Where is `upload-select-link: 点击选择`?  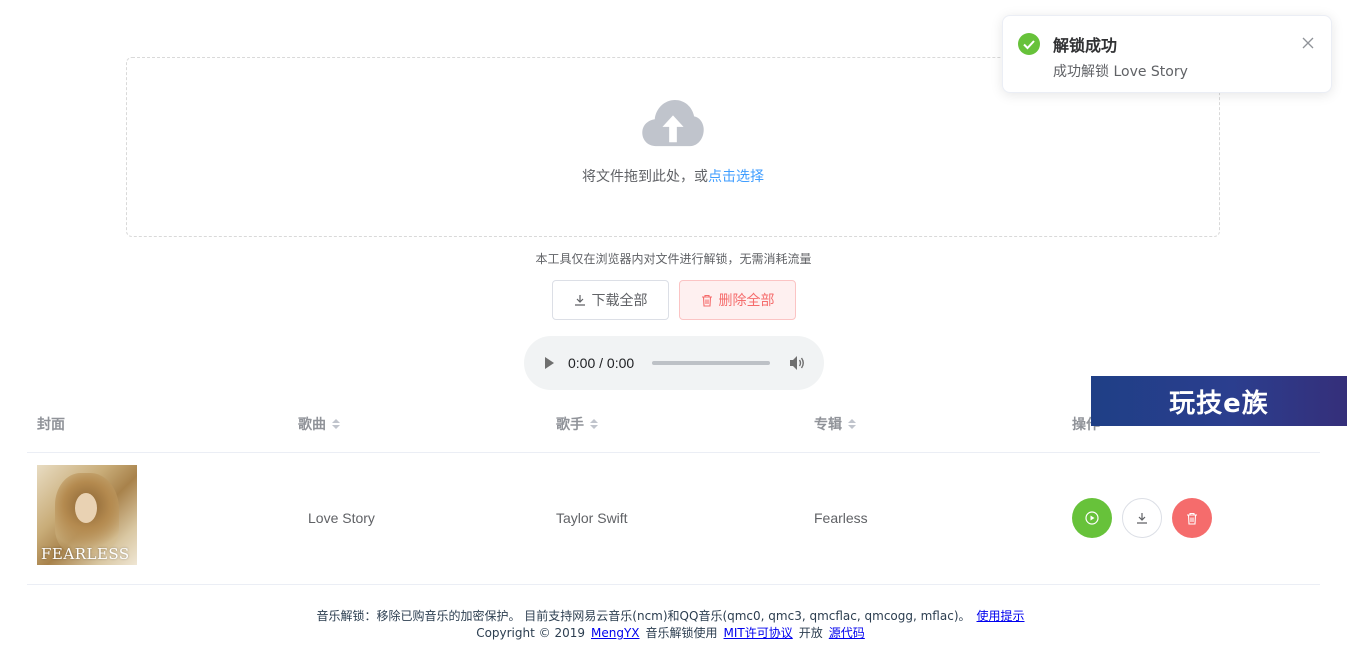
upload-select-link: 点击选择 is located at coordinates (736, 177).